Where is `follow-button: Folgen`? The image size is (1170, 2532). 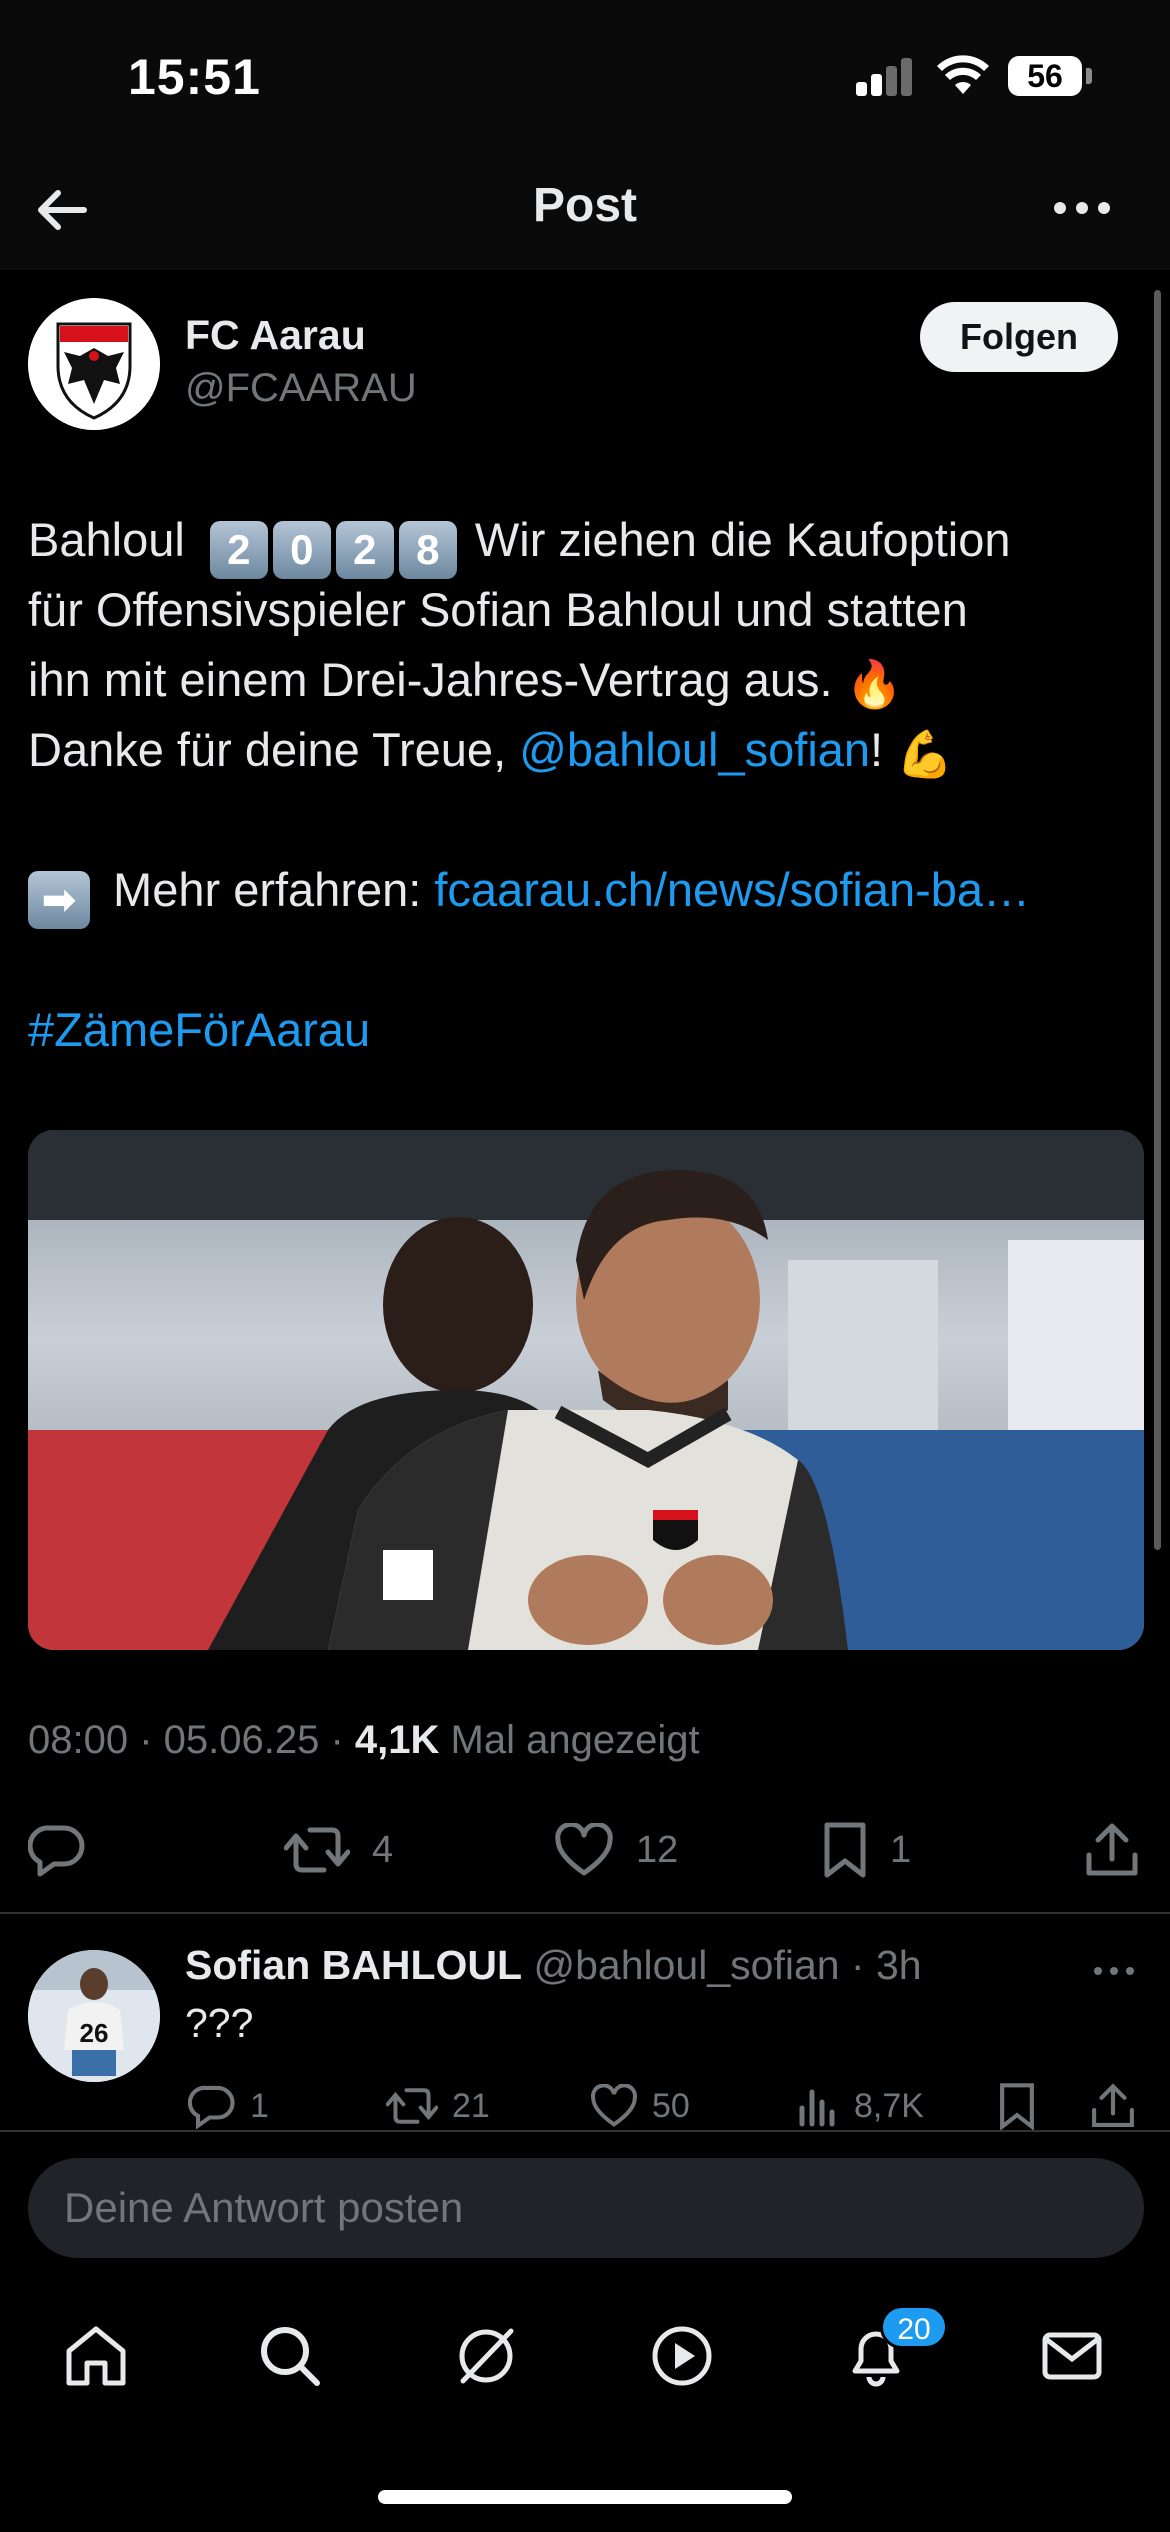 follow-button: Folgen is located at coordinates (1019, 337).